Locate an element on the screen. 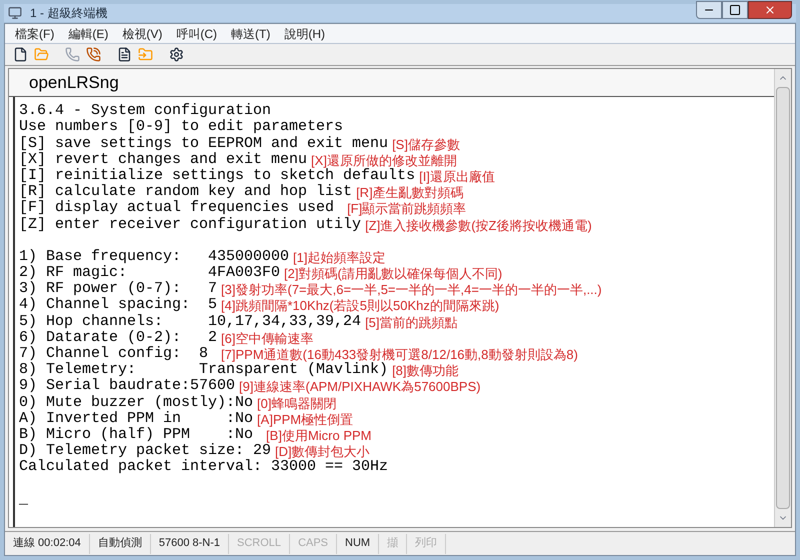 This screenshot has height=560, width=800. annotation: [6]空中傳輸速率 is located at coordinates (267, 338).